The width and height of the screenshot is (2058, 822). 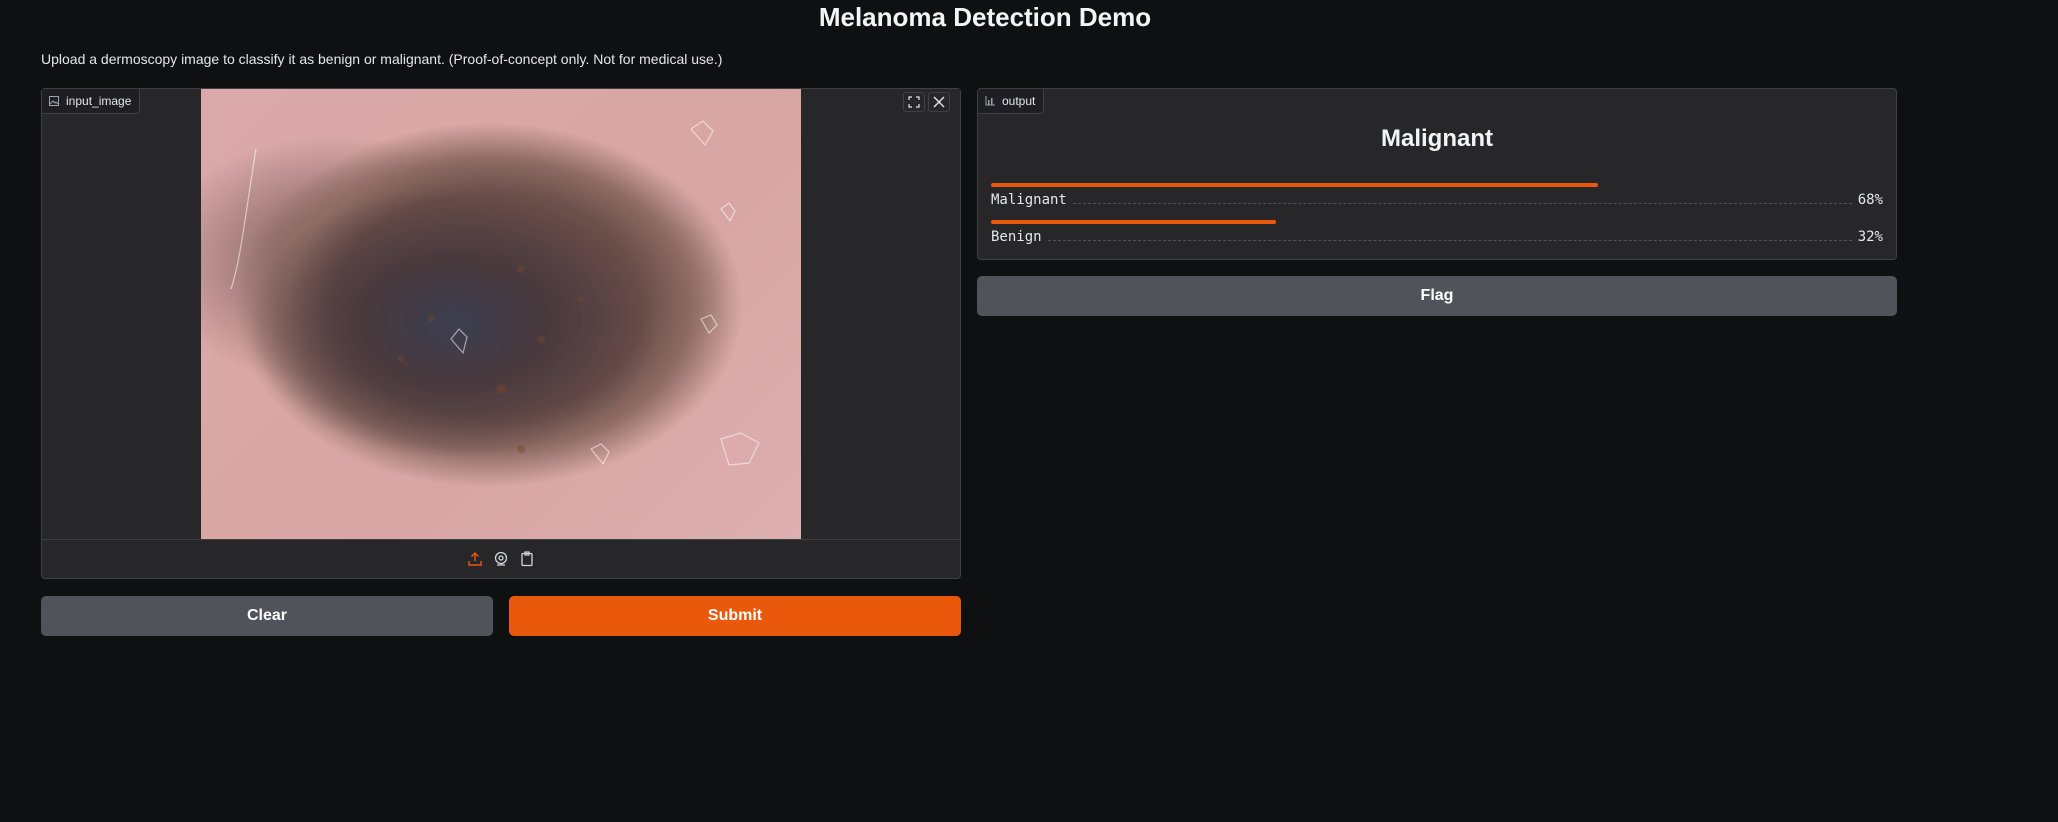 What do you see at coordinates (99, 101) in the screenshot?
I see `input-image-label-text: input_image` at bounding box center [99, 101].